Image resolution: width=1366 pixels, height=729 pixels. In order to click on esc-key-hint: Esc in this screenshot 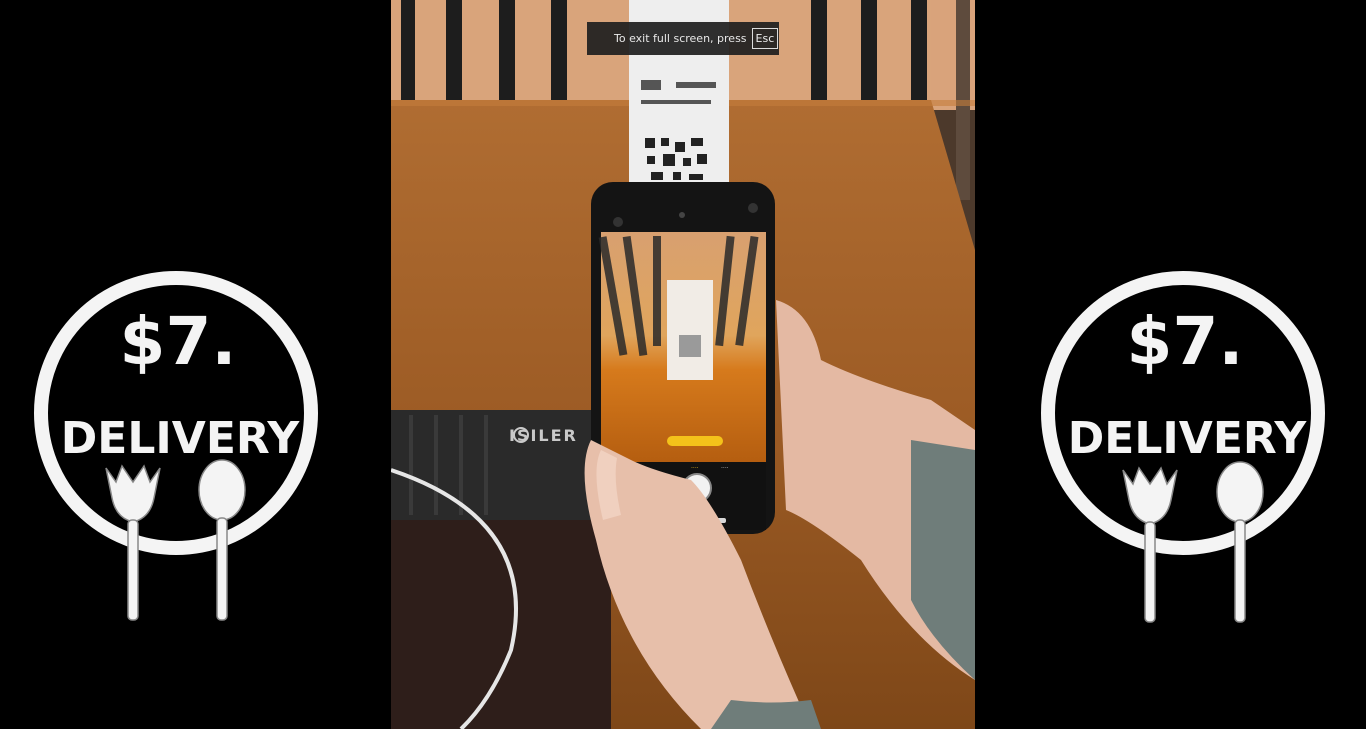, I will do `click(765, 38)`.